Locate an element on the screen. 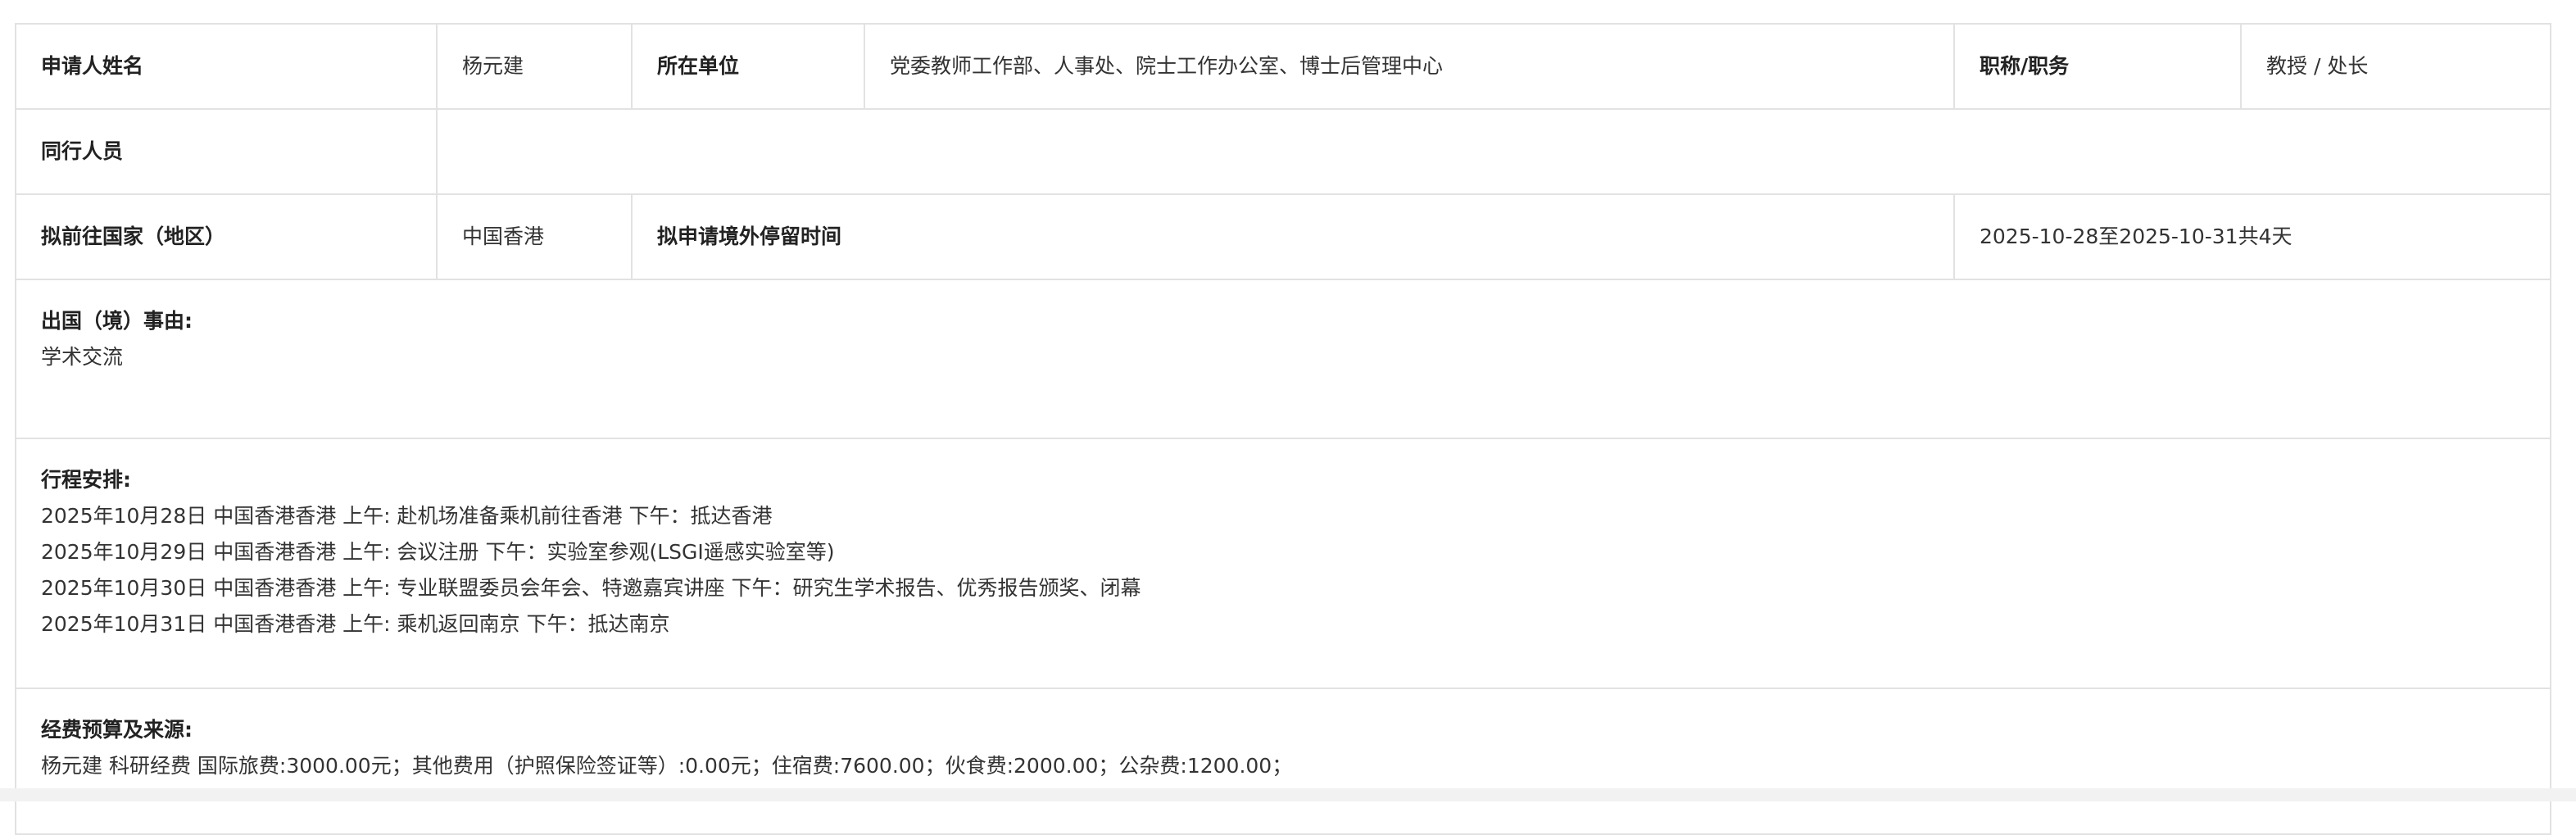 The height and width of the screenshot is (835, 2576). budget-label: 经费预算及来源: is located at coordinates (117, 730).